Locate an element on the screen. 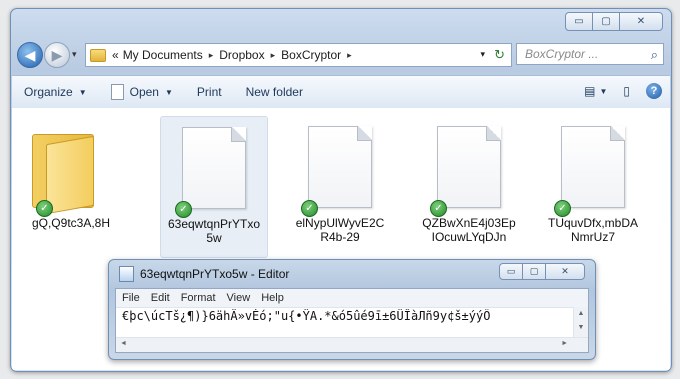 This screenshot has height=379, width=680. views-icon: ▤ is located at coordinates (589, 91).